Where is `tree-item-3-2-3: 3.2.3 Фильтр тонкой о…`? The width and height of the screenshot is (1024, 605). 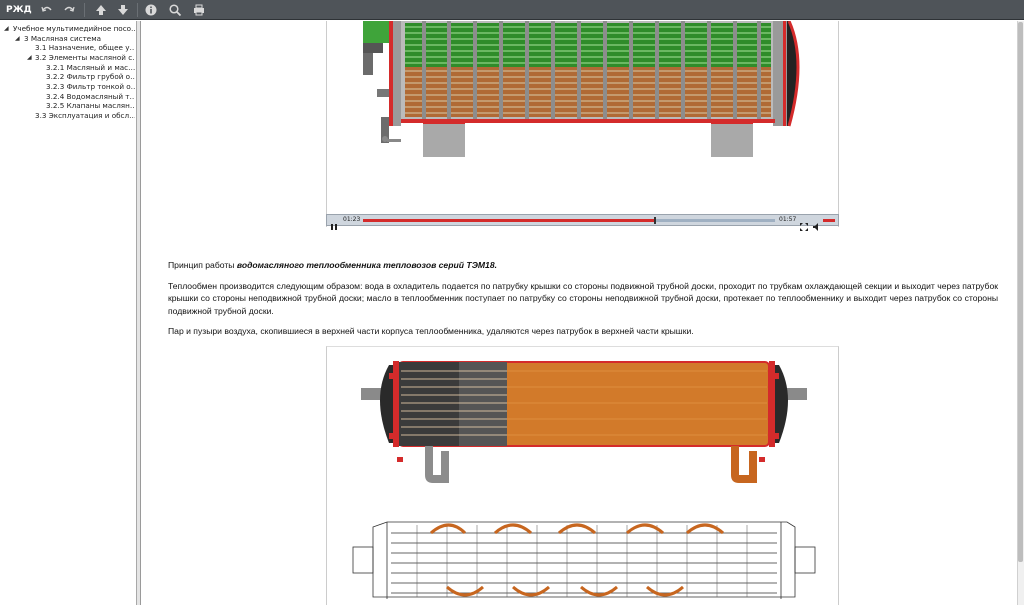 tree-item-3-2-3: 3.2.3 Фильтр тонкой о… is located at coordinates (90, 87).